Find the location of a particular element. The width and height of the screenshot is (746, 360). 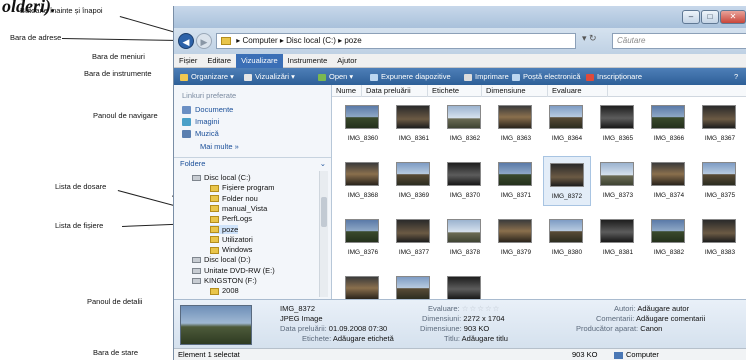

refresh-icon: ▾ ↻ is located at coordinates (589, 38).